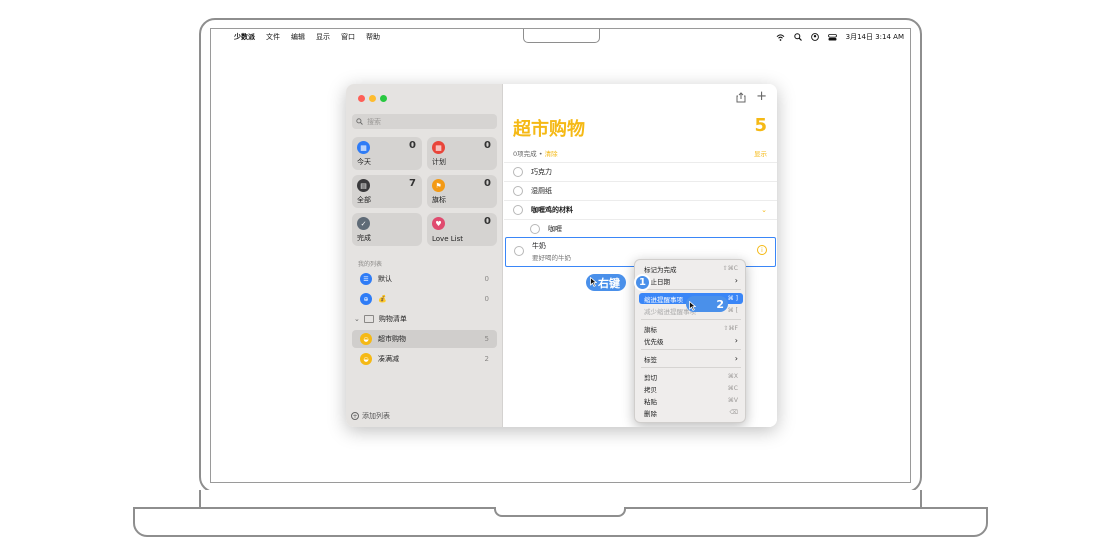  Describe the element at coordinates (814, 37) in the screenshot. I see `user-account-icon` at that location.